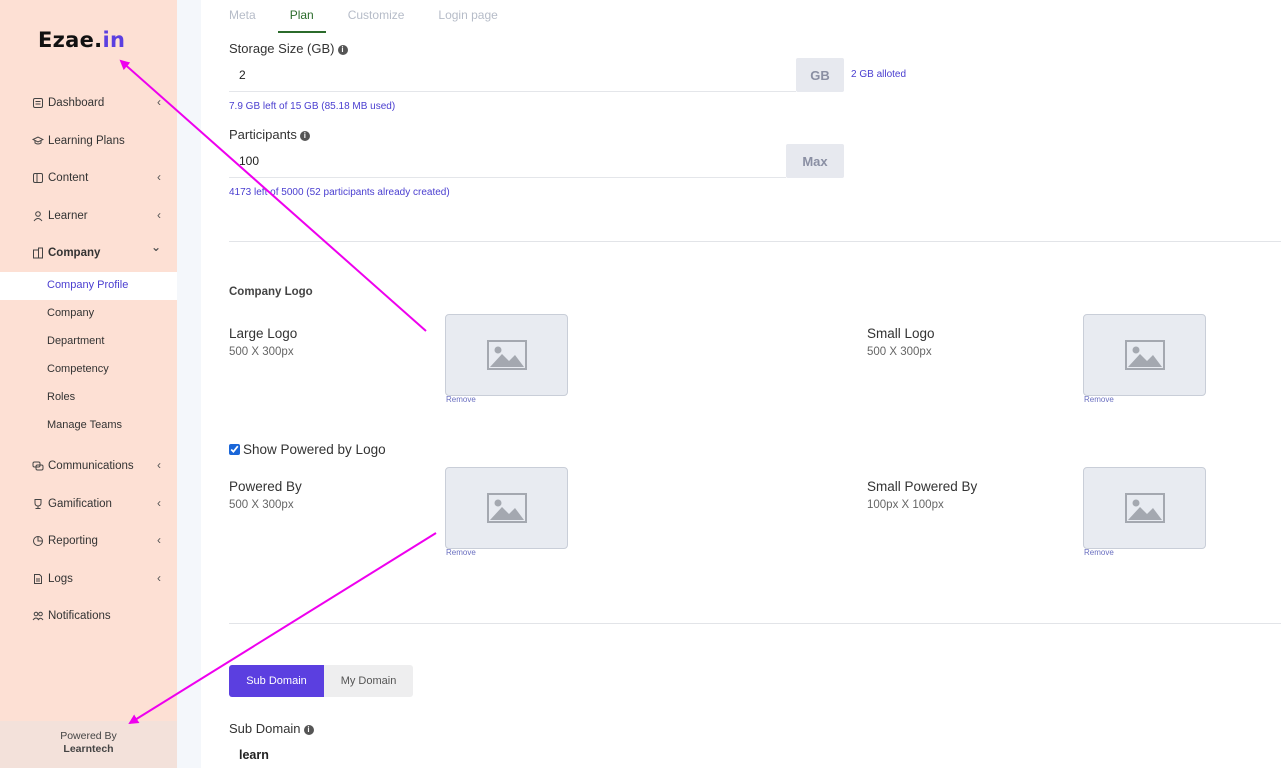 Image resolution: width=1281 pixels, height=768 pixels. Describe the element at coordinates (88, 285) in the screenshot. I see `sidebar-subitem-label: Company Profile` at that location.